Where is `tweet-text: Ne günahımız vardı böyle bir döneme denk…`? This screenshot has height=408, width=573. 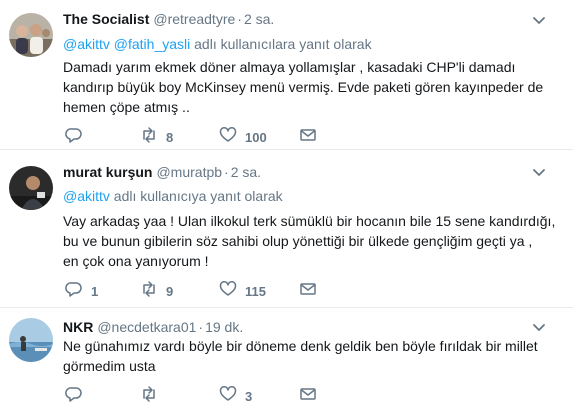
tweet-text: Ne günahımız vardı böyle bir döneme denk… is located at coordinates (300, 356).